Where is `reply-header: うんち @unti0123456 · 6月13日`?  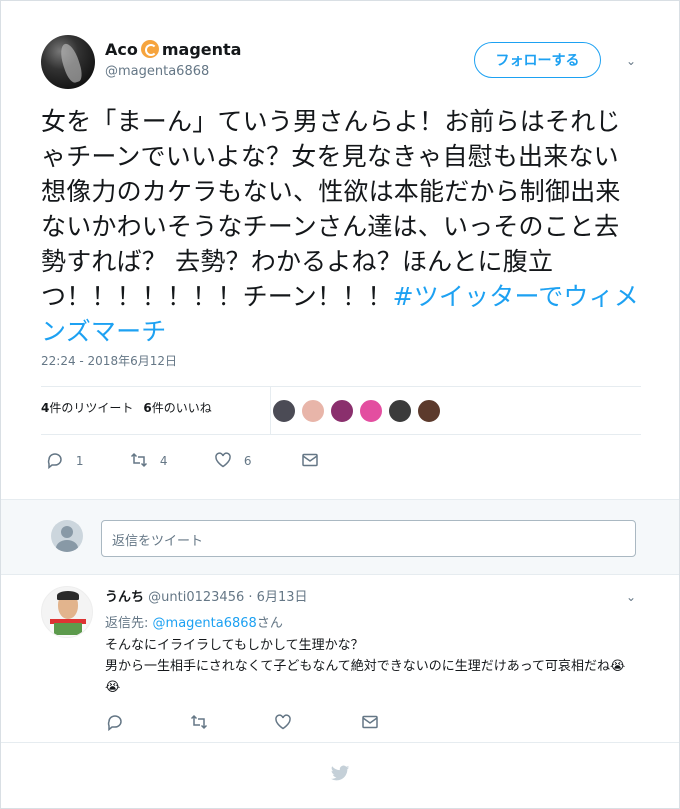
reply-header: うんち @unti0123456 · 6月13日 is located at coordinates (206, 597).